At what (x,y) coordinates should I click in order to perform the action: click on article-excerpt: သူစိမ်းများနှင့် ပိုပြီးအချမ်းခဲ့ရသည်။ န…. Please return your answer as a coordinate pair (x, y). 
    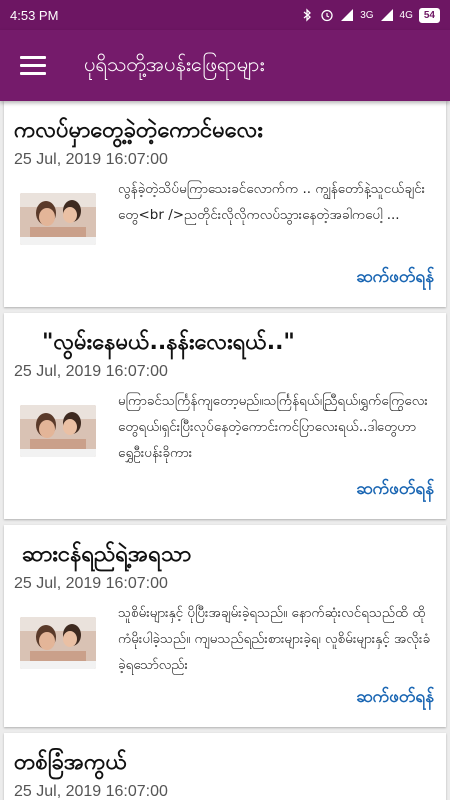
    Looking at the image, I should click on (274, 639).